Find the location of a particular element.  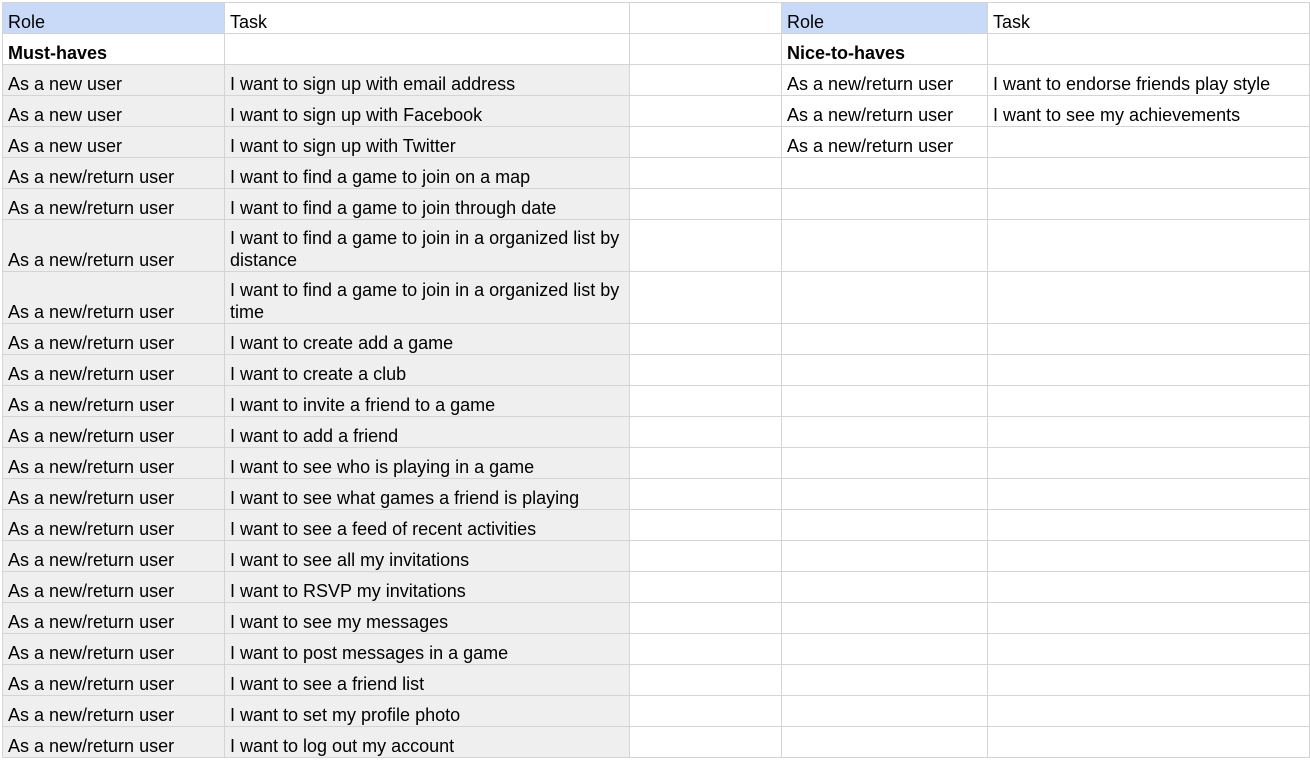

must-have-task-cell: I want to post messages in a game is located at coordinates (427, 649).